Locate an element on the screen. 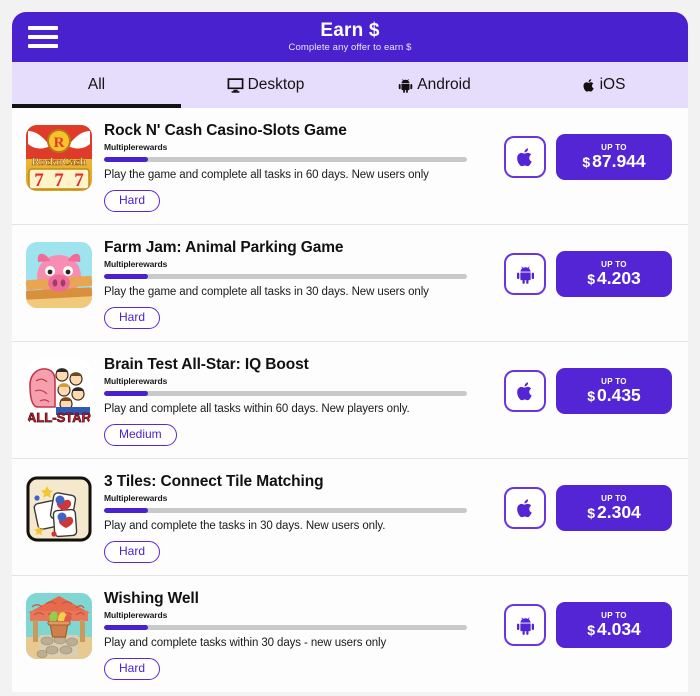 The image size is (700, 696). farm-jam-pig-thumbnail is located at coordinates (59, 275).